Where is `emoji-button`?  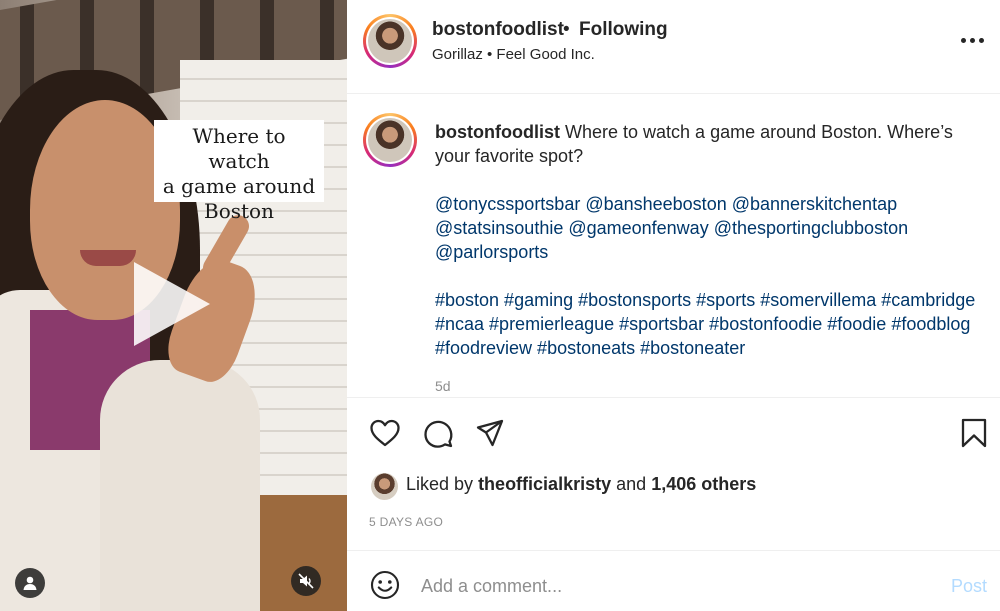
emoji-button is located at coordinates (385, 585).